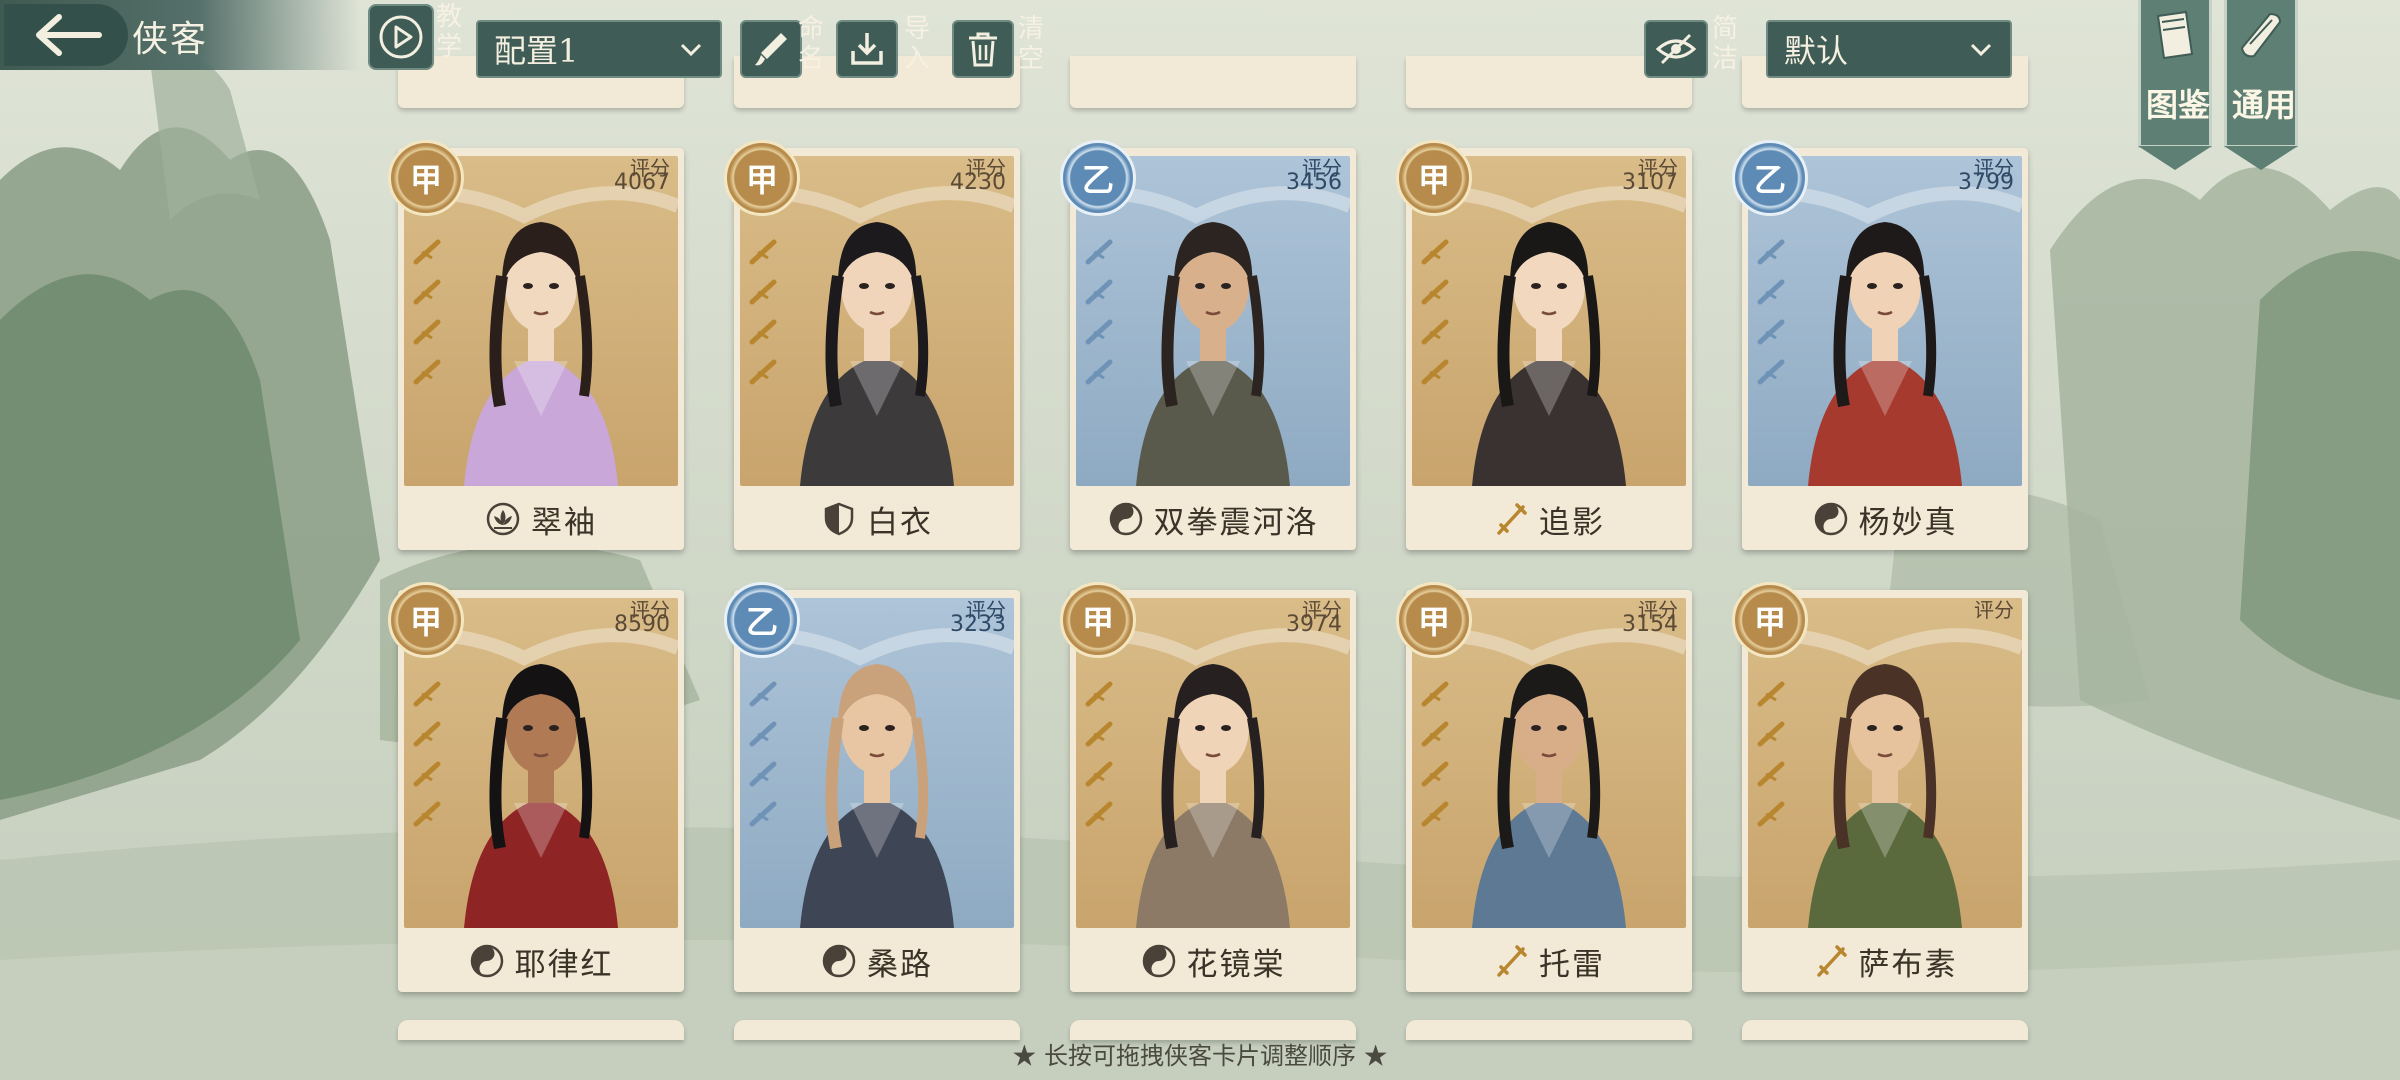  I want to click on scroll-icon, so click(2261, 35).